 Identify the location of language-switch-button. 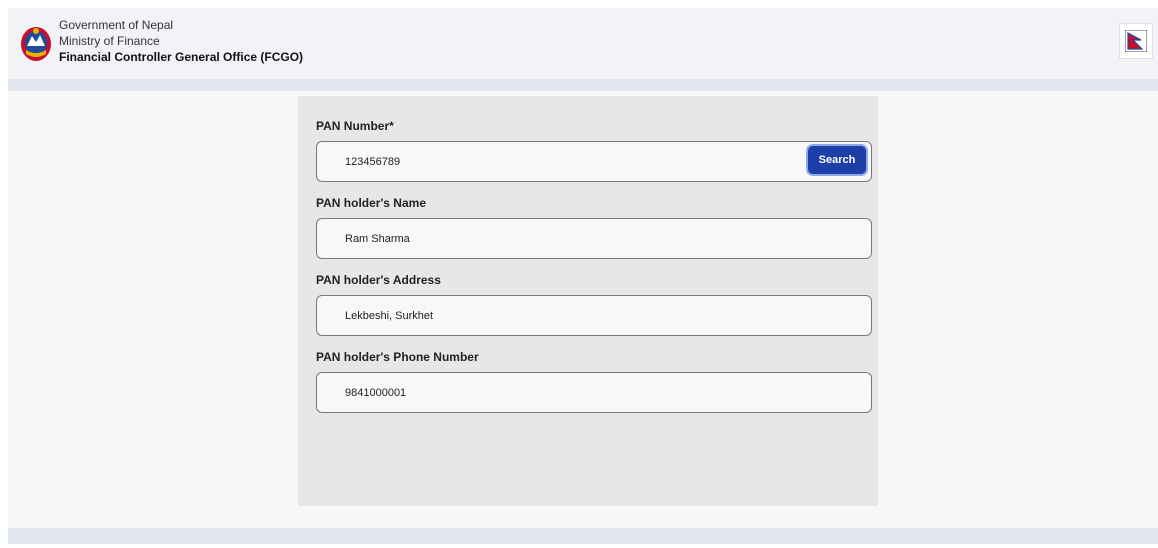
(1136, 41).